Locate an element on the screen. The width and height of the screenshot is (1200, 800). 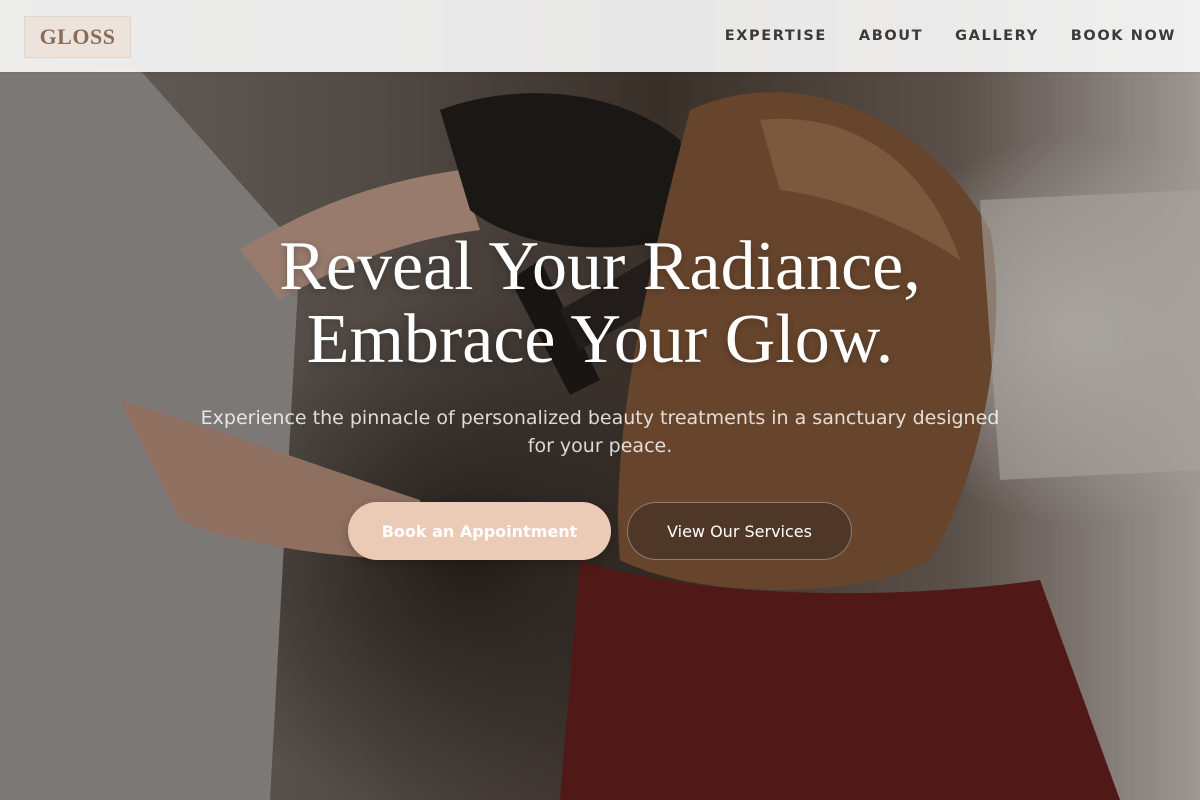
main-nav: EXPERTISE ABOUT GALLERY BOOK NOW is located at coordinates (934, 36).